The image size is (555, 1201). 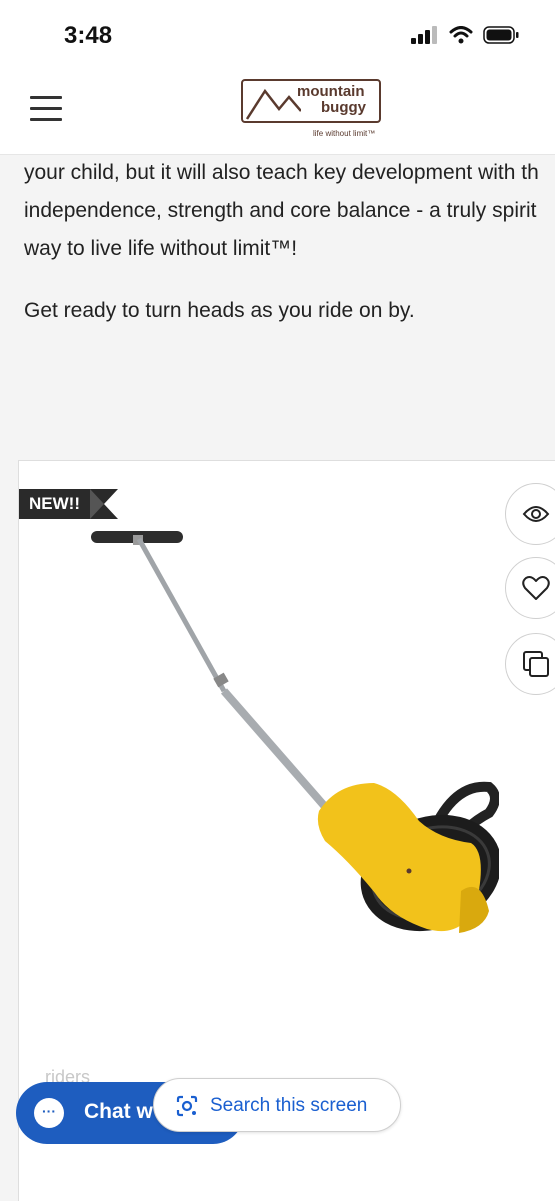 I want to click on heart-icon, so click(x=536, y=588).